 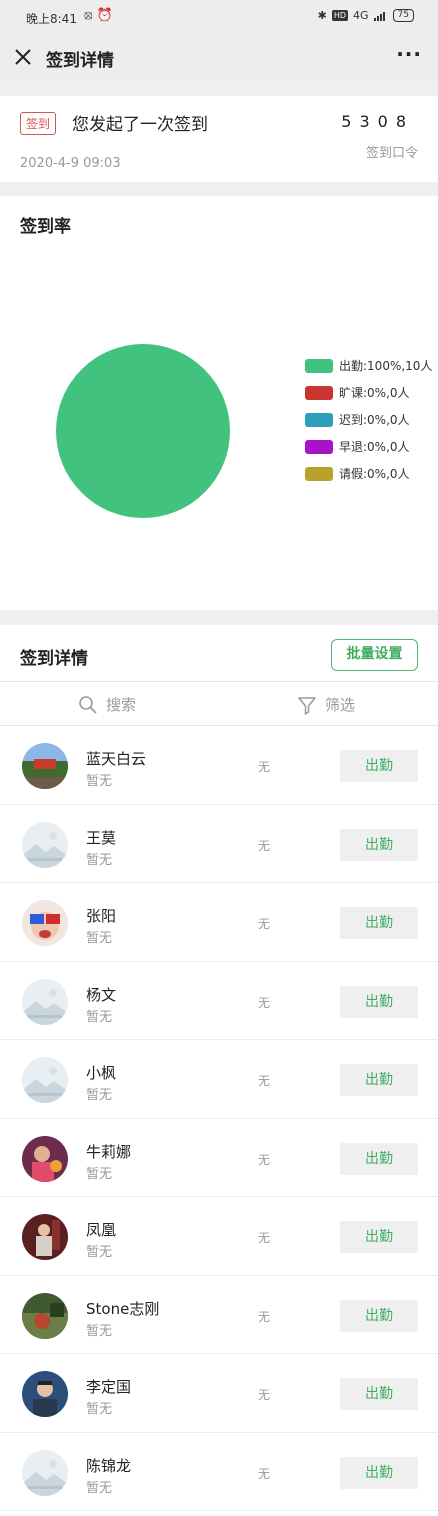 I want to click on member-row: 王莫暂无 无 出勤, so click(x=219, y=844).